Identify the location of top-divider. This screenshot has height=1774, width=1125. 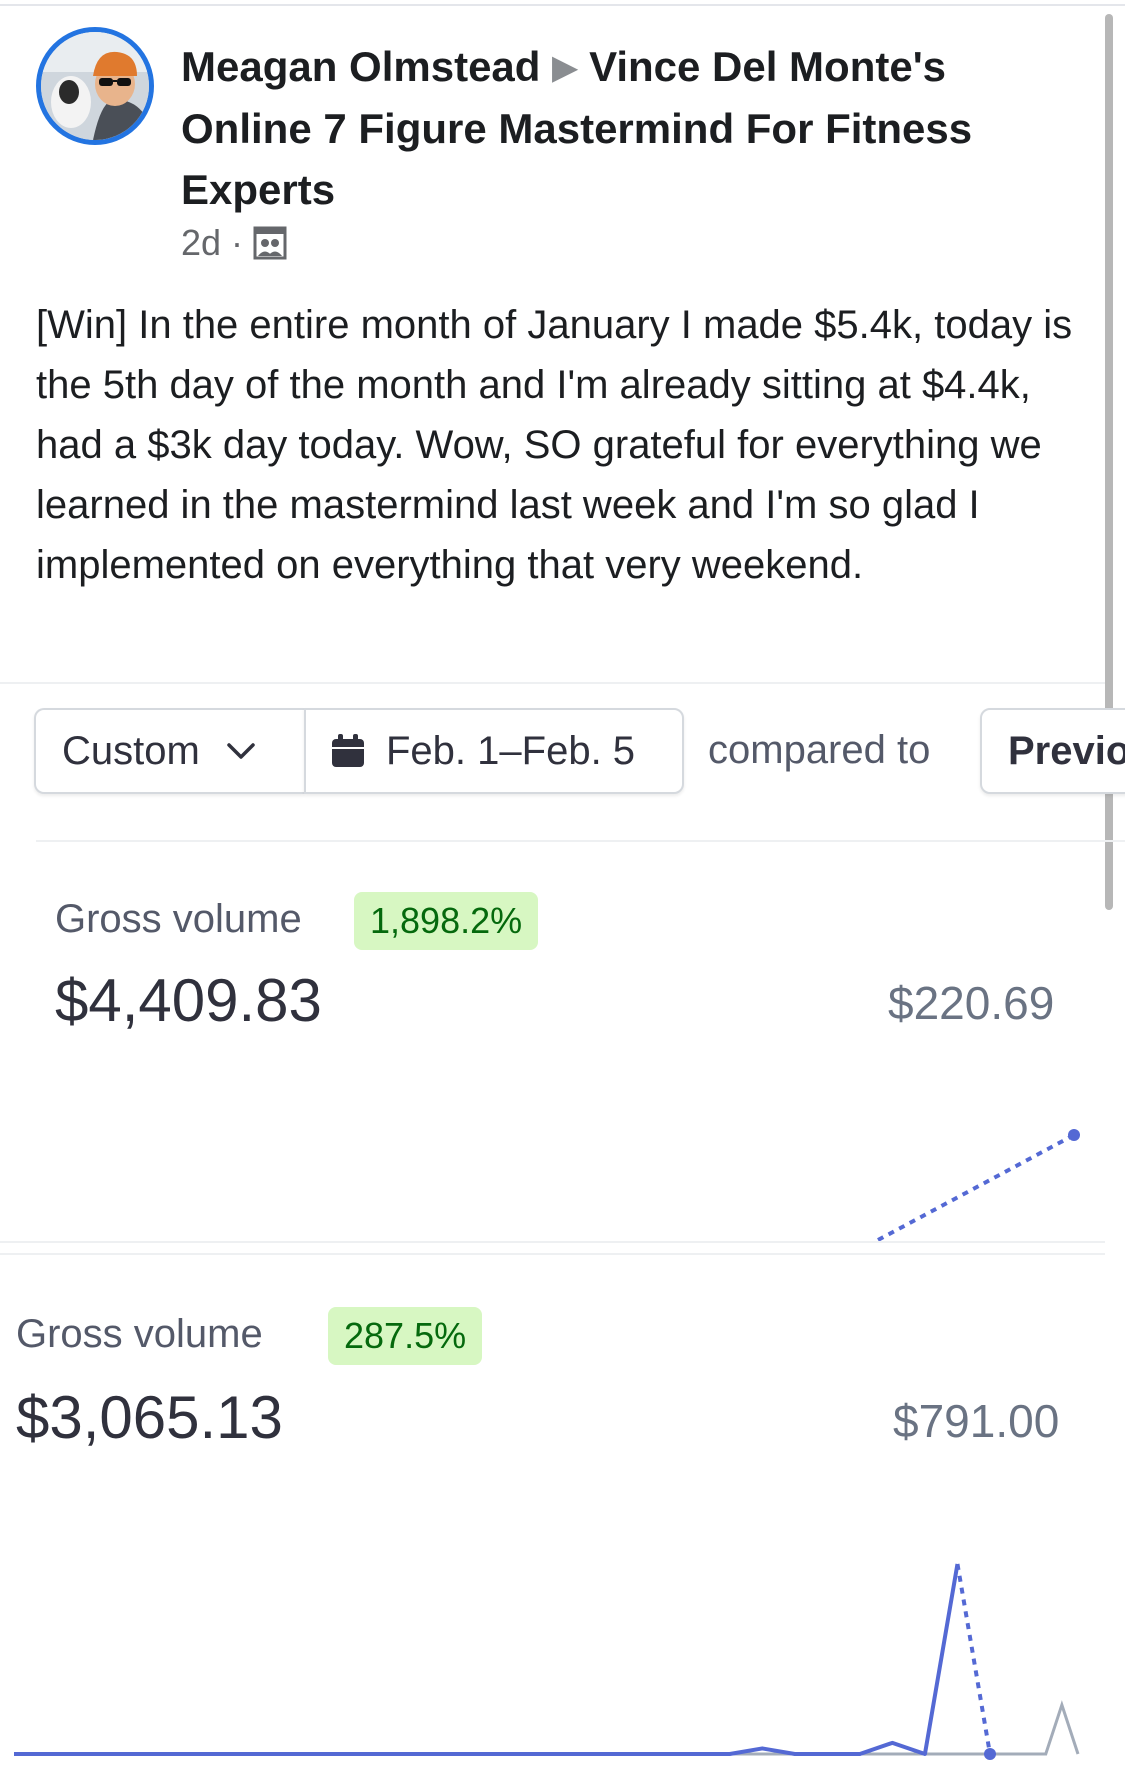
(562, 5).